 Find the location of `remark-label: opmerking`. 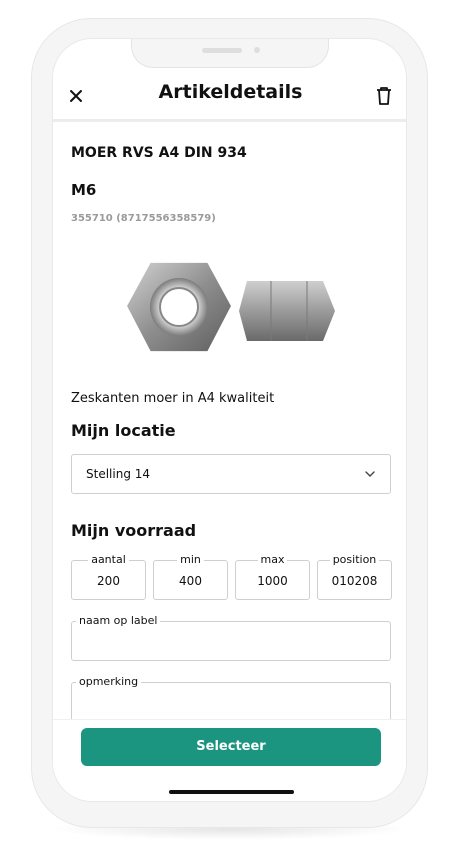

remark-label: opmerking is located at coordinates (109, 682).